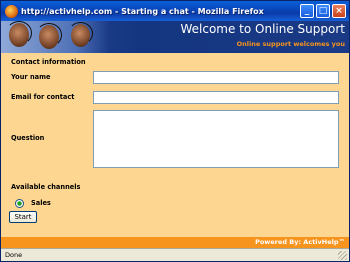 The image size is (350, 262). Describe the element at coordinates (48, 62) in the screenshot. I see `contact-section-title: Contact information` at that location.